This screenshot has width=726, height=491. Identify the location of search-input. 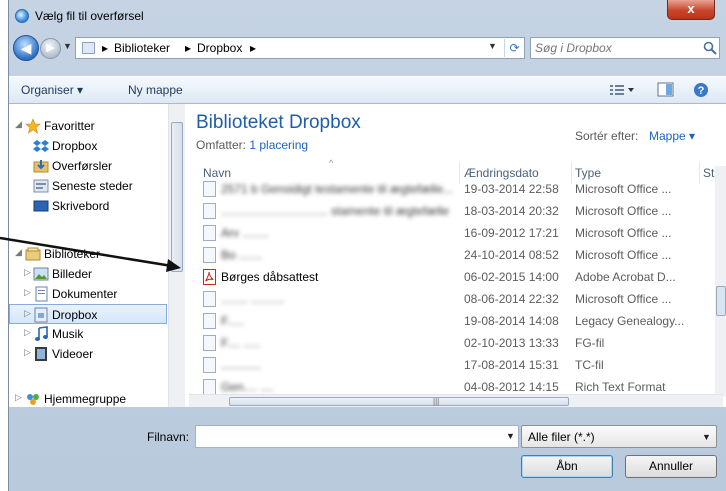
(615, 48).